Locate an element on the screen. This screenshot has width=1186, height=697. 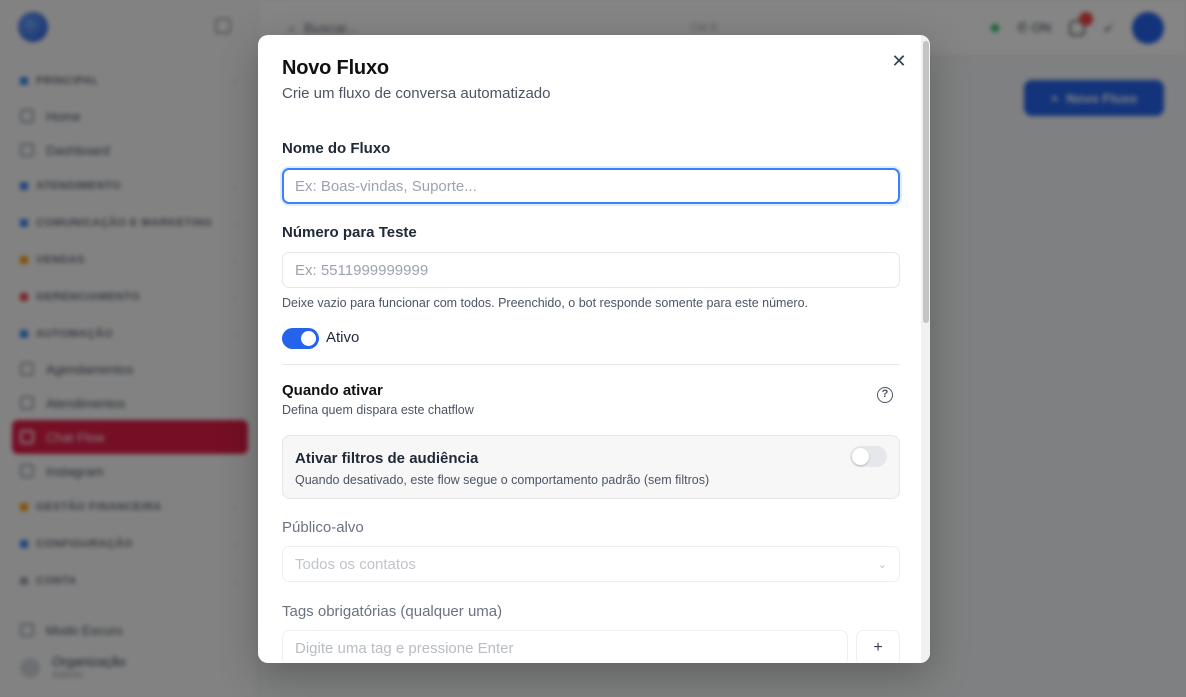
divider is located at coordinates (591, 364).